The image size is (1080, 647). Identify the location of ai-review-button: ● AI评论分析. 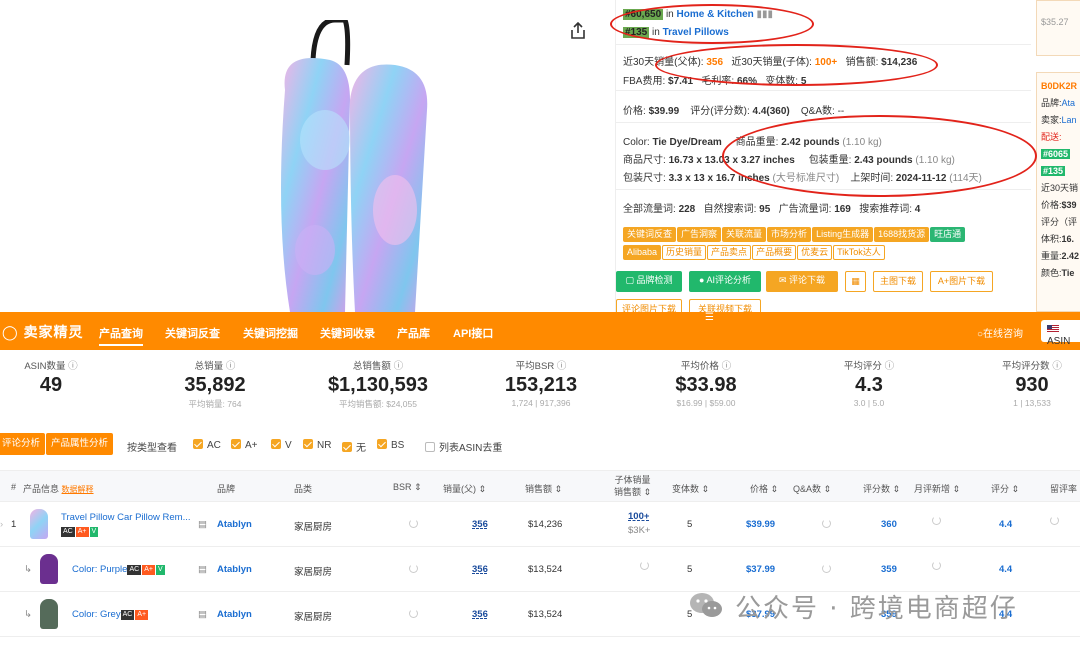
(725, 281).